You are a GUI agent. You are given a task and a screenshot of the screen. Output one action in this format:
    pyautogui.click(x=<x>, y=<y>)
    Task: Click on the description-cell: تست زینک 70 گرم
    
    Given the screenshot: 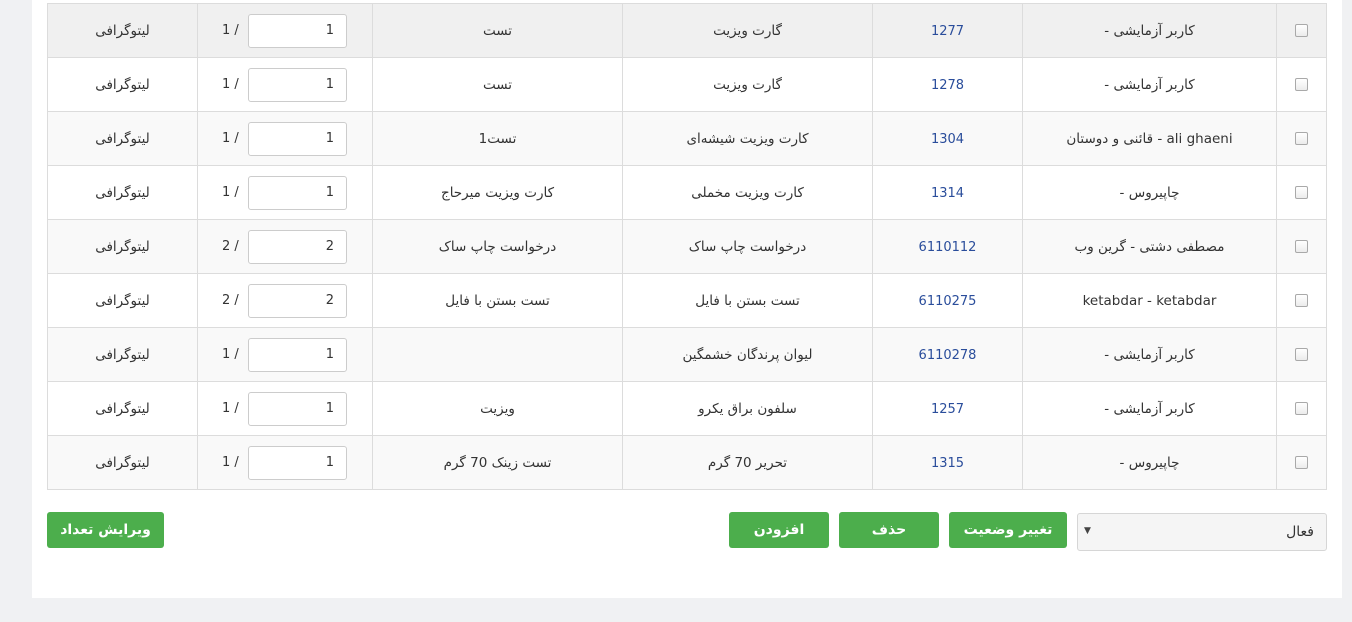 What is the action you would take?
    pyautogui.click(x=497, y=462)
    